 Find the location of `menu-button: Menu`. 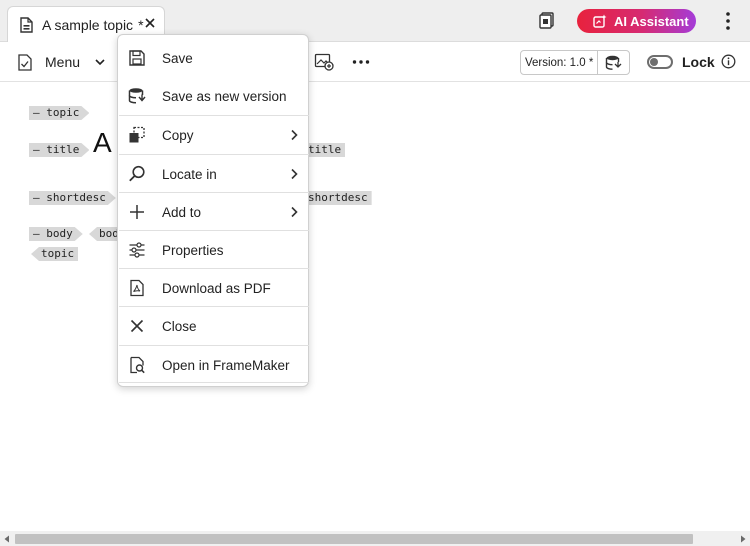

menu-button: Menu is located at coordinates (61, 62).